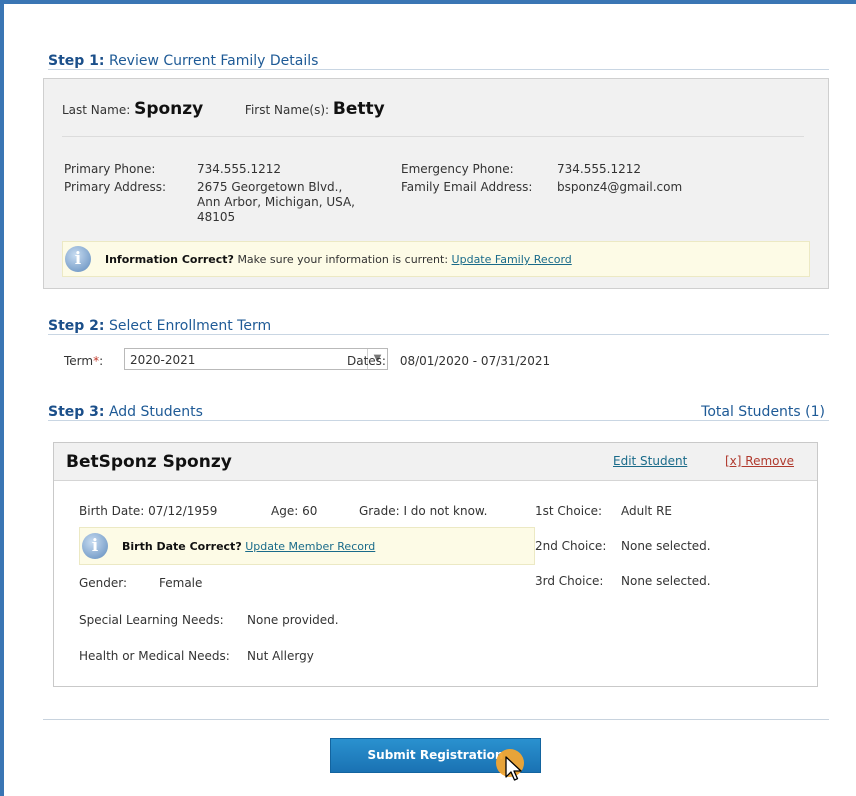  I want to click on choice2-label: 2nd Choice:, so click(571, 546).